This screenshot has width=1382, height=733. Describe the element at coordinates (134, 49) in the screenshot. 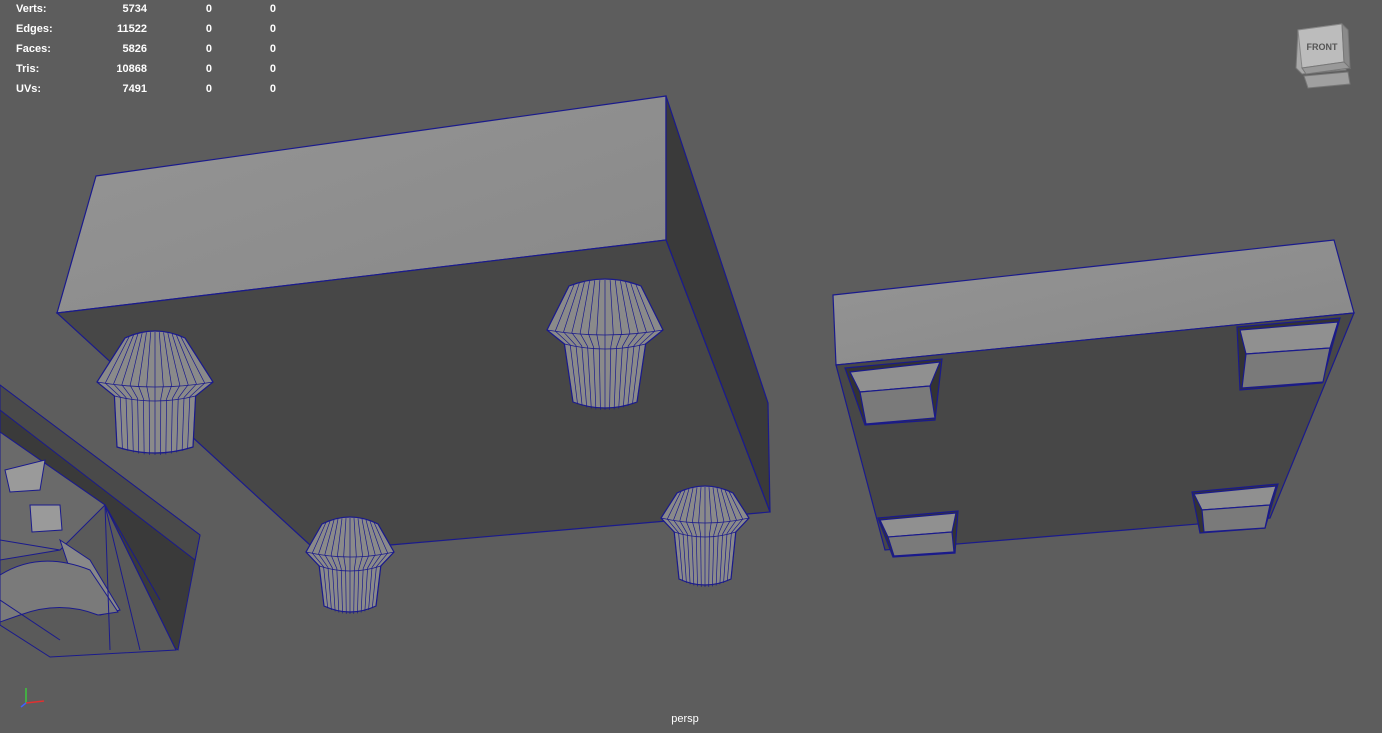

I see `hud-count: 5826` at that location.